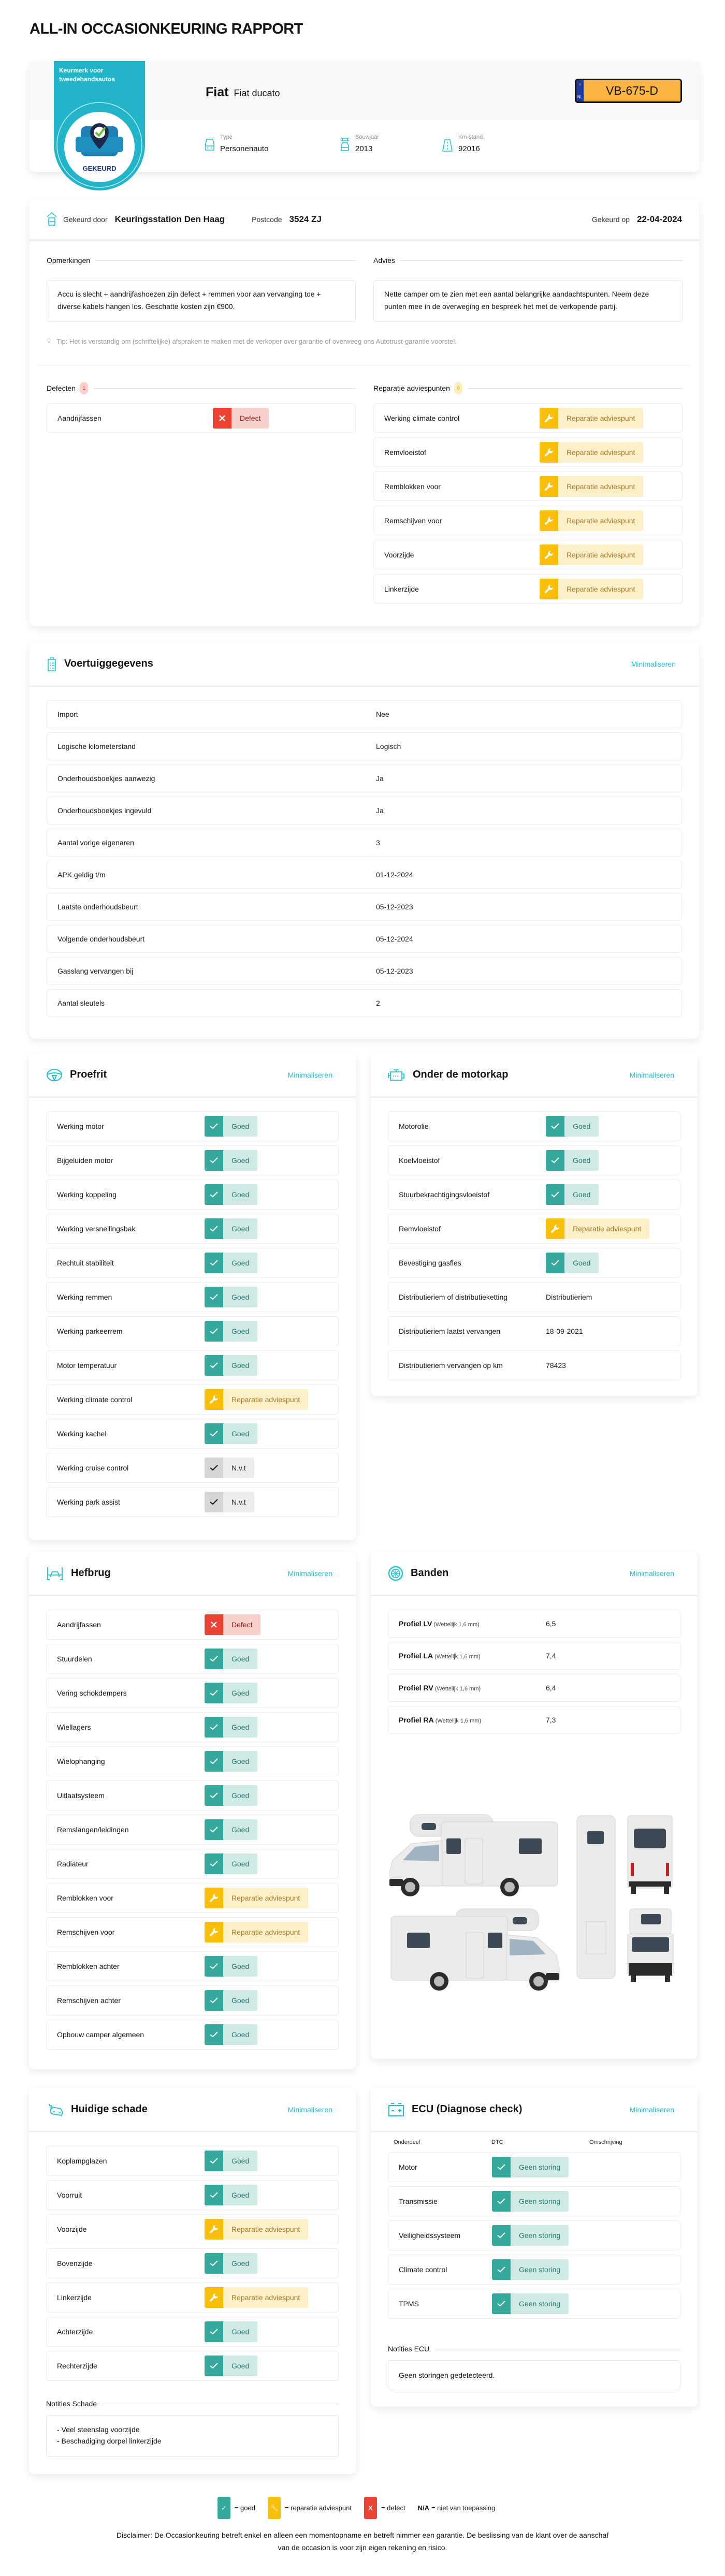 The image size is (725, 2576). Describe the element at coordinates (370, 2508) in the screenshot. I see `x-icon: X` at that location.